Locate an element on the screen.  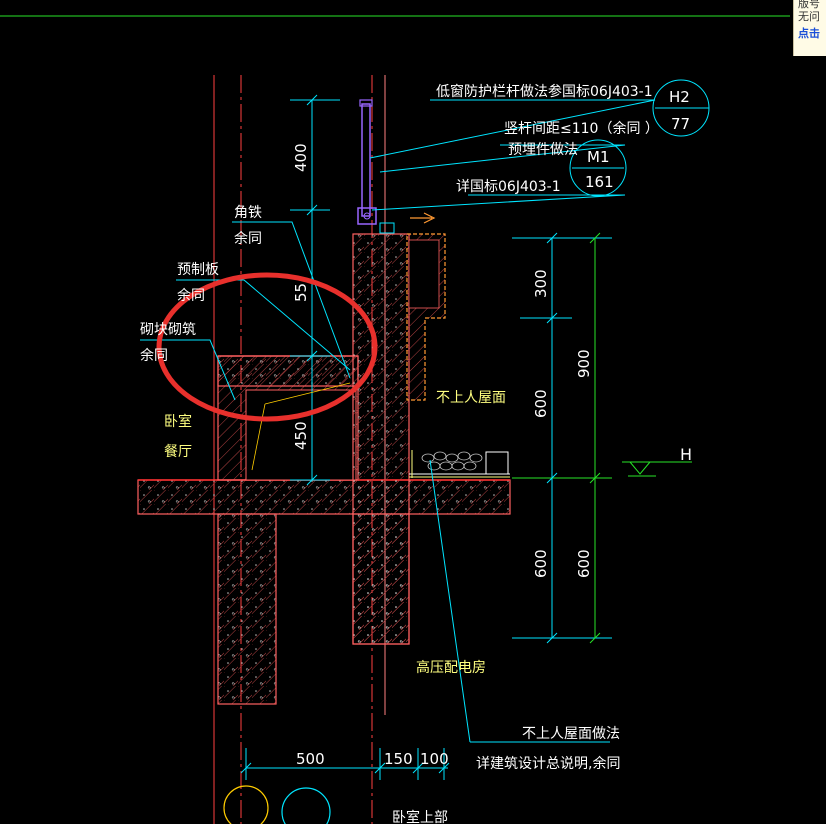
railing-badge-top: H2 is located at coordinates (679, 97).